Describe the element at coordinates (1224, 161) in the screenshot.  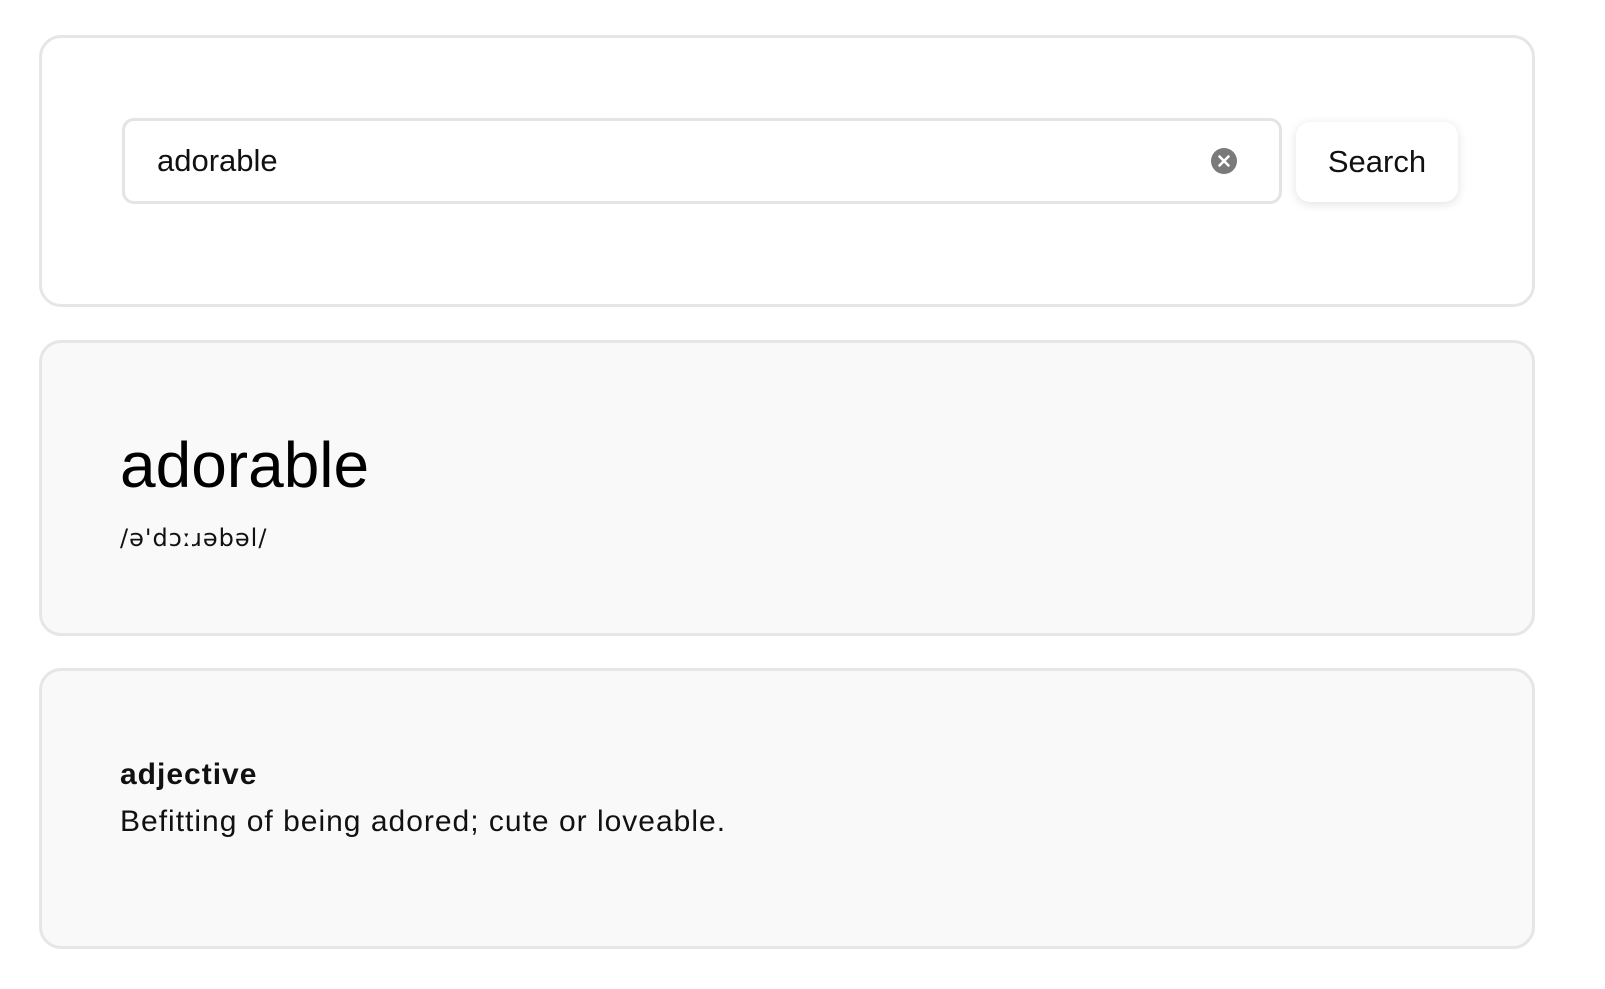
I see `clear-icon` at that location.